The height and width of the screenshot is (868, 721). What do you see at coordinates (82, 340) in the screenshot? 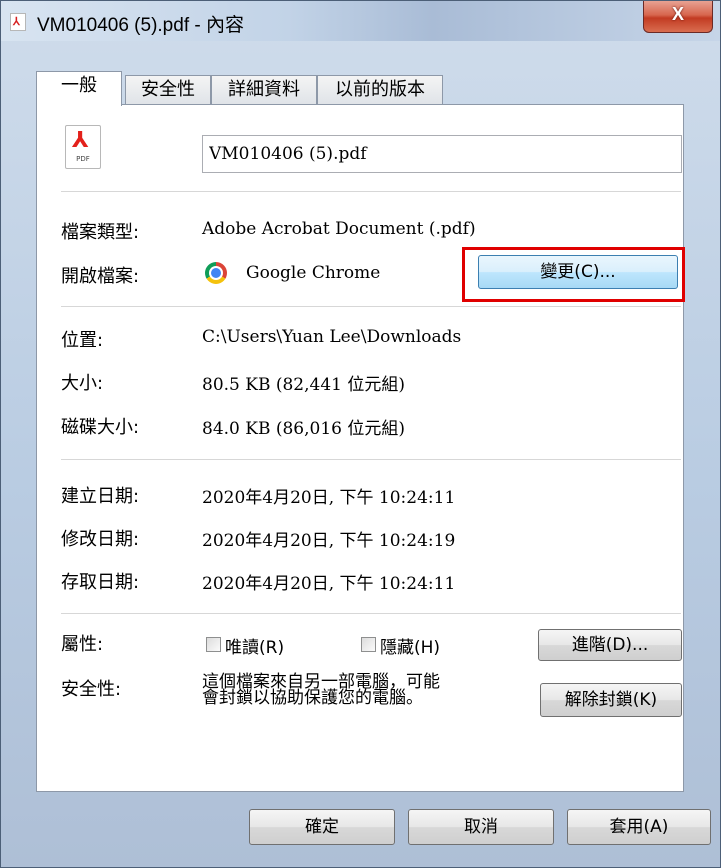
I see `location-label: 位置:` at bounding box center [82, 340].